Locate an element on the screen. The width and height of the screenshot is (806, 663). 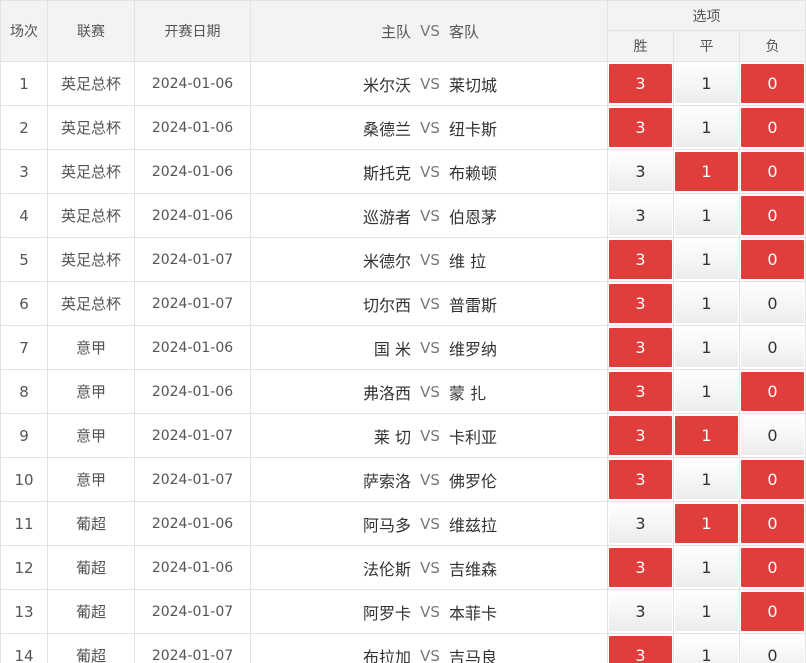
header-draw: 平 is located at coordinates (706, 46).